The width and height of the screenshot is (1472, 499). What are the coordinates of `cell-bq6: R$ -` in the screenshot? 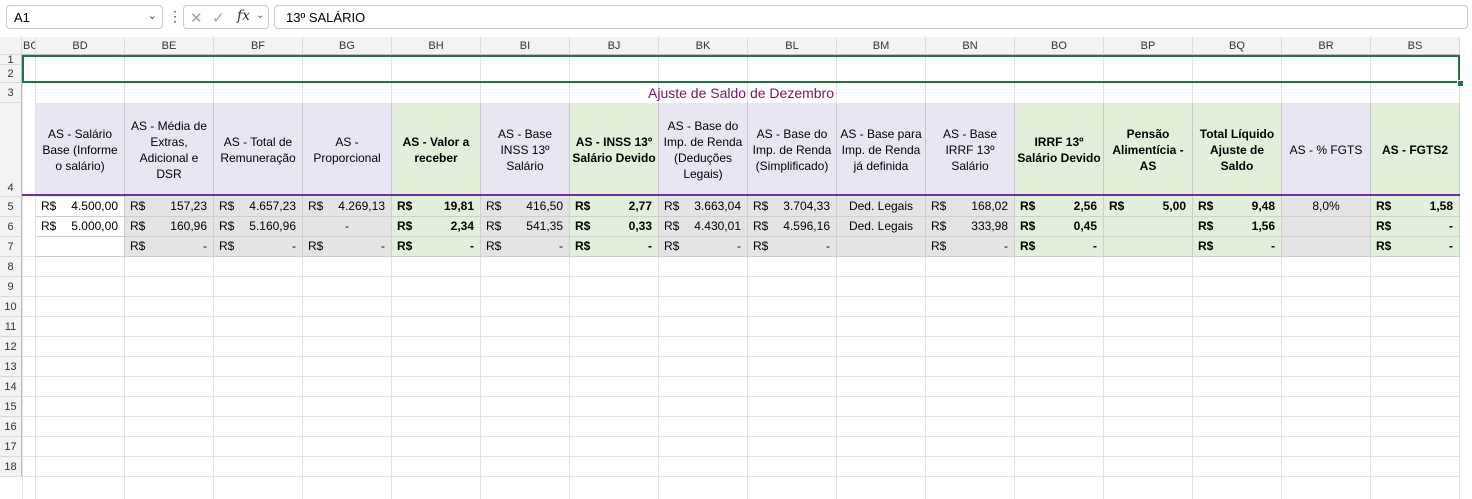 It's located at (1237, 247).